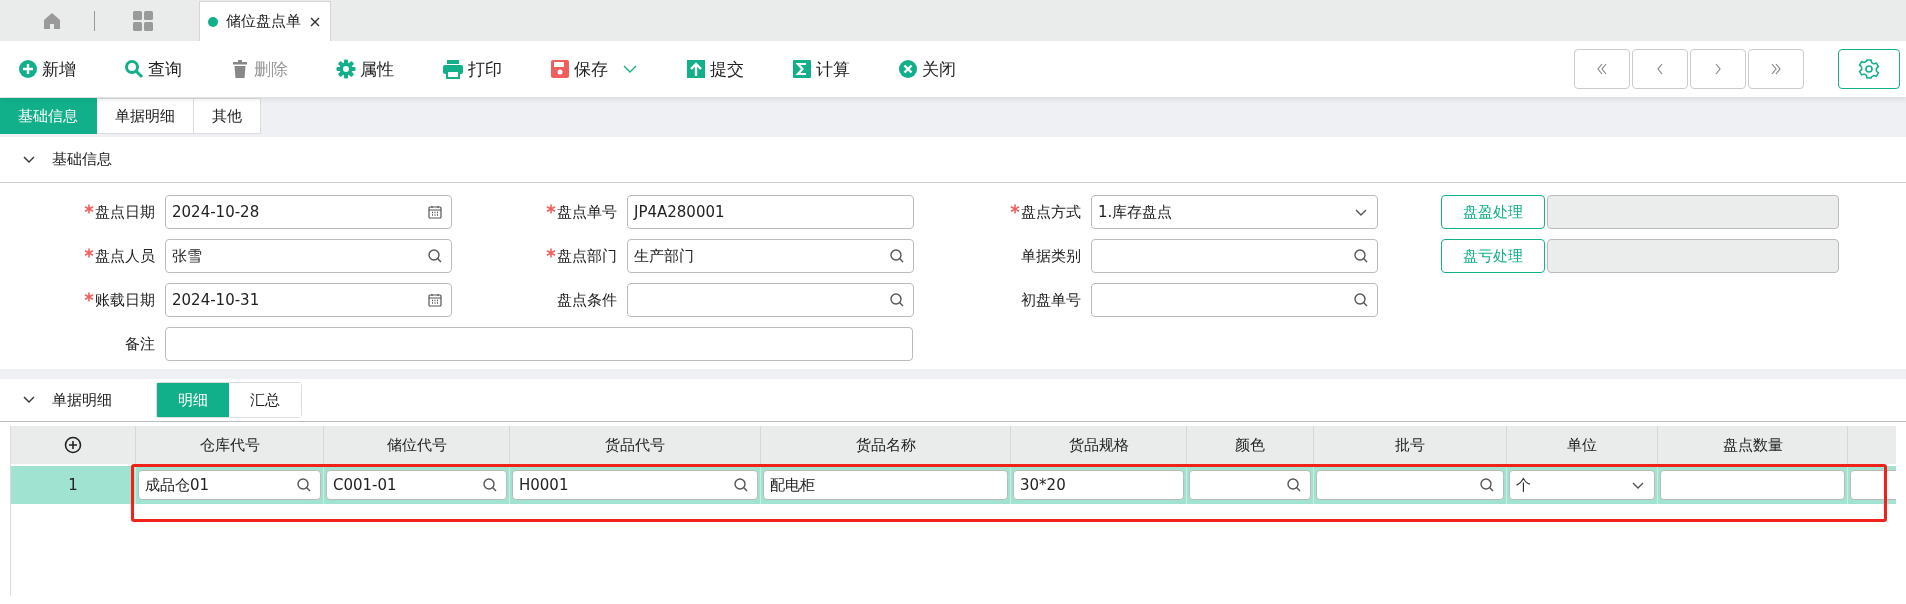 Image resolution: width=1906 pixels, height=604 pixels. I want to click on upload-arrow-icon, so click(696, 69).